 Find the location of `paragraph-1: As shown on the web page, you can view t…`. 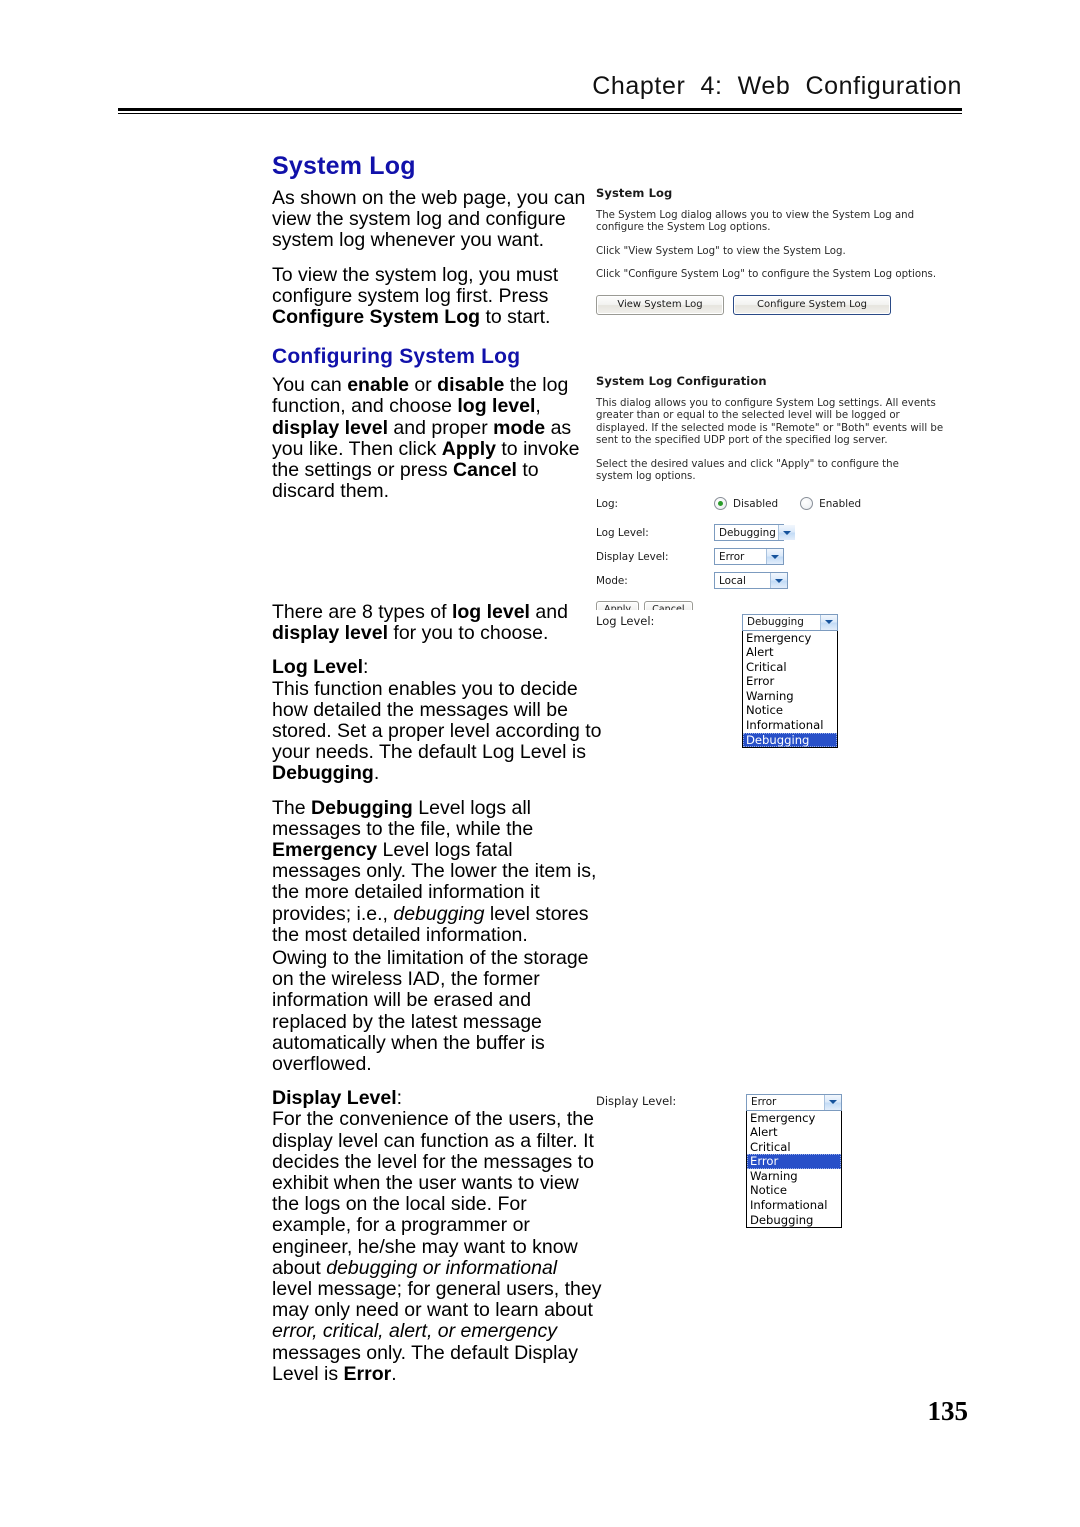

paragraph-1: As shown on the web page, you can view t… is located at coordinates (433, 219).